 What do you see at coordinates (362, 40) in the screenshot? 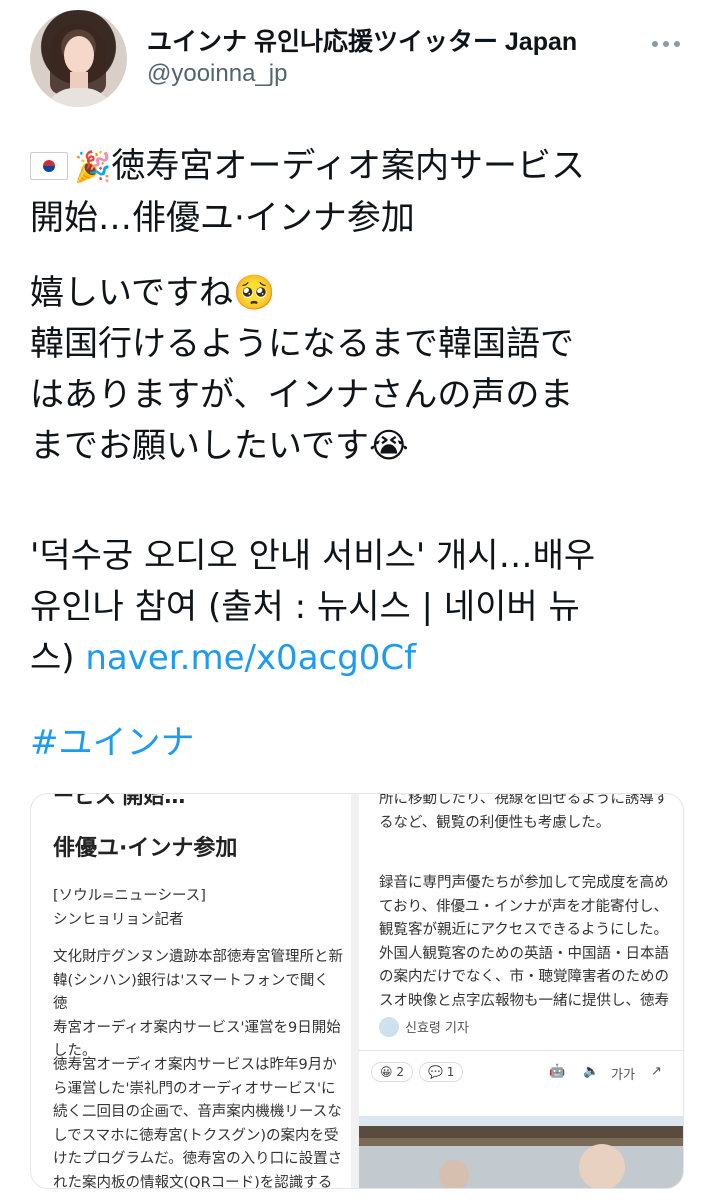
I see `author-name: ユインナ 유인나応援ツイッター Japan` at bounding box center [362, 40].